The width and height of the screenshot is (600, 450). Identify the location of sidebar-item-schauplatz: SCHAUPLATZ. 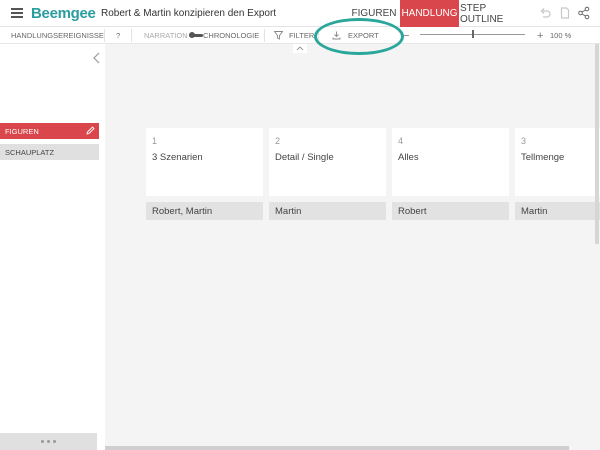
(49, 152).